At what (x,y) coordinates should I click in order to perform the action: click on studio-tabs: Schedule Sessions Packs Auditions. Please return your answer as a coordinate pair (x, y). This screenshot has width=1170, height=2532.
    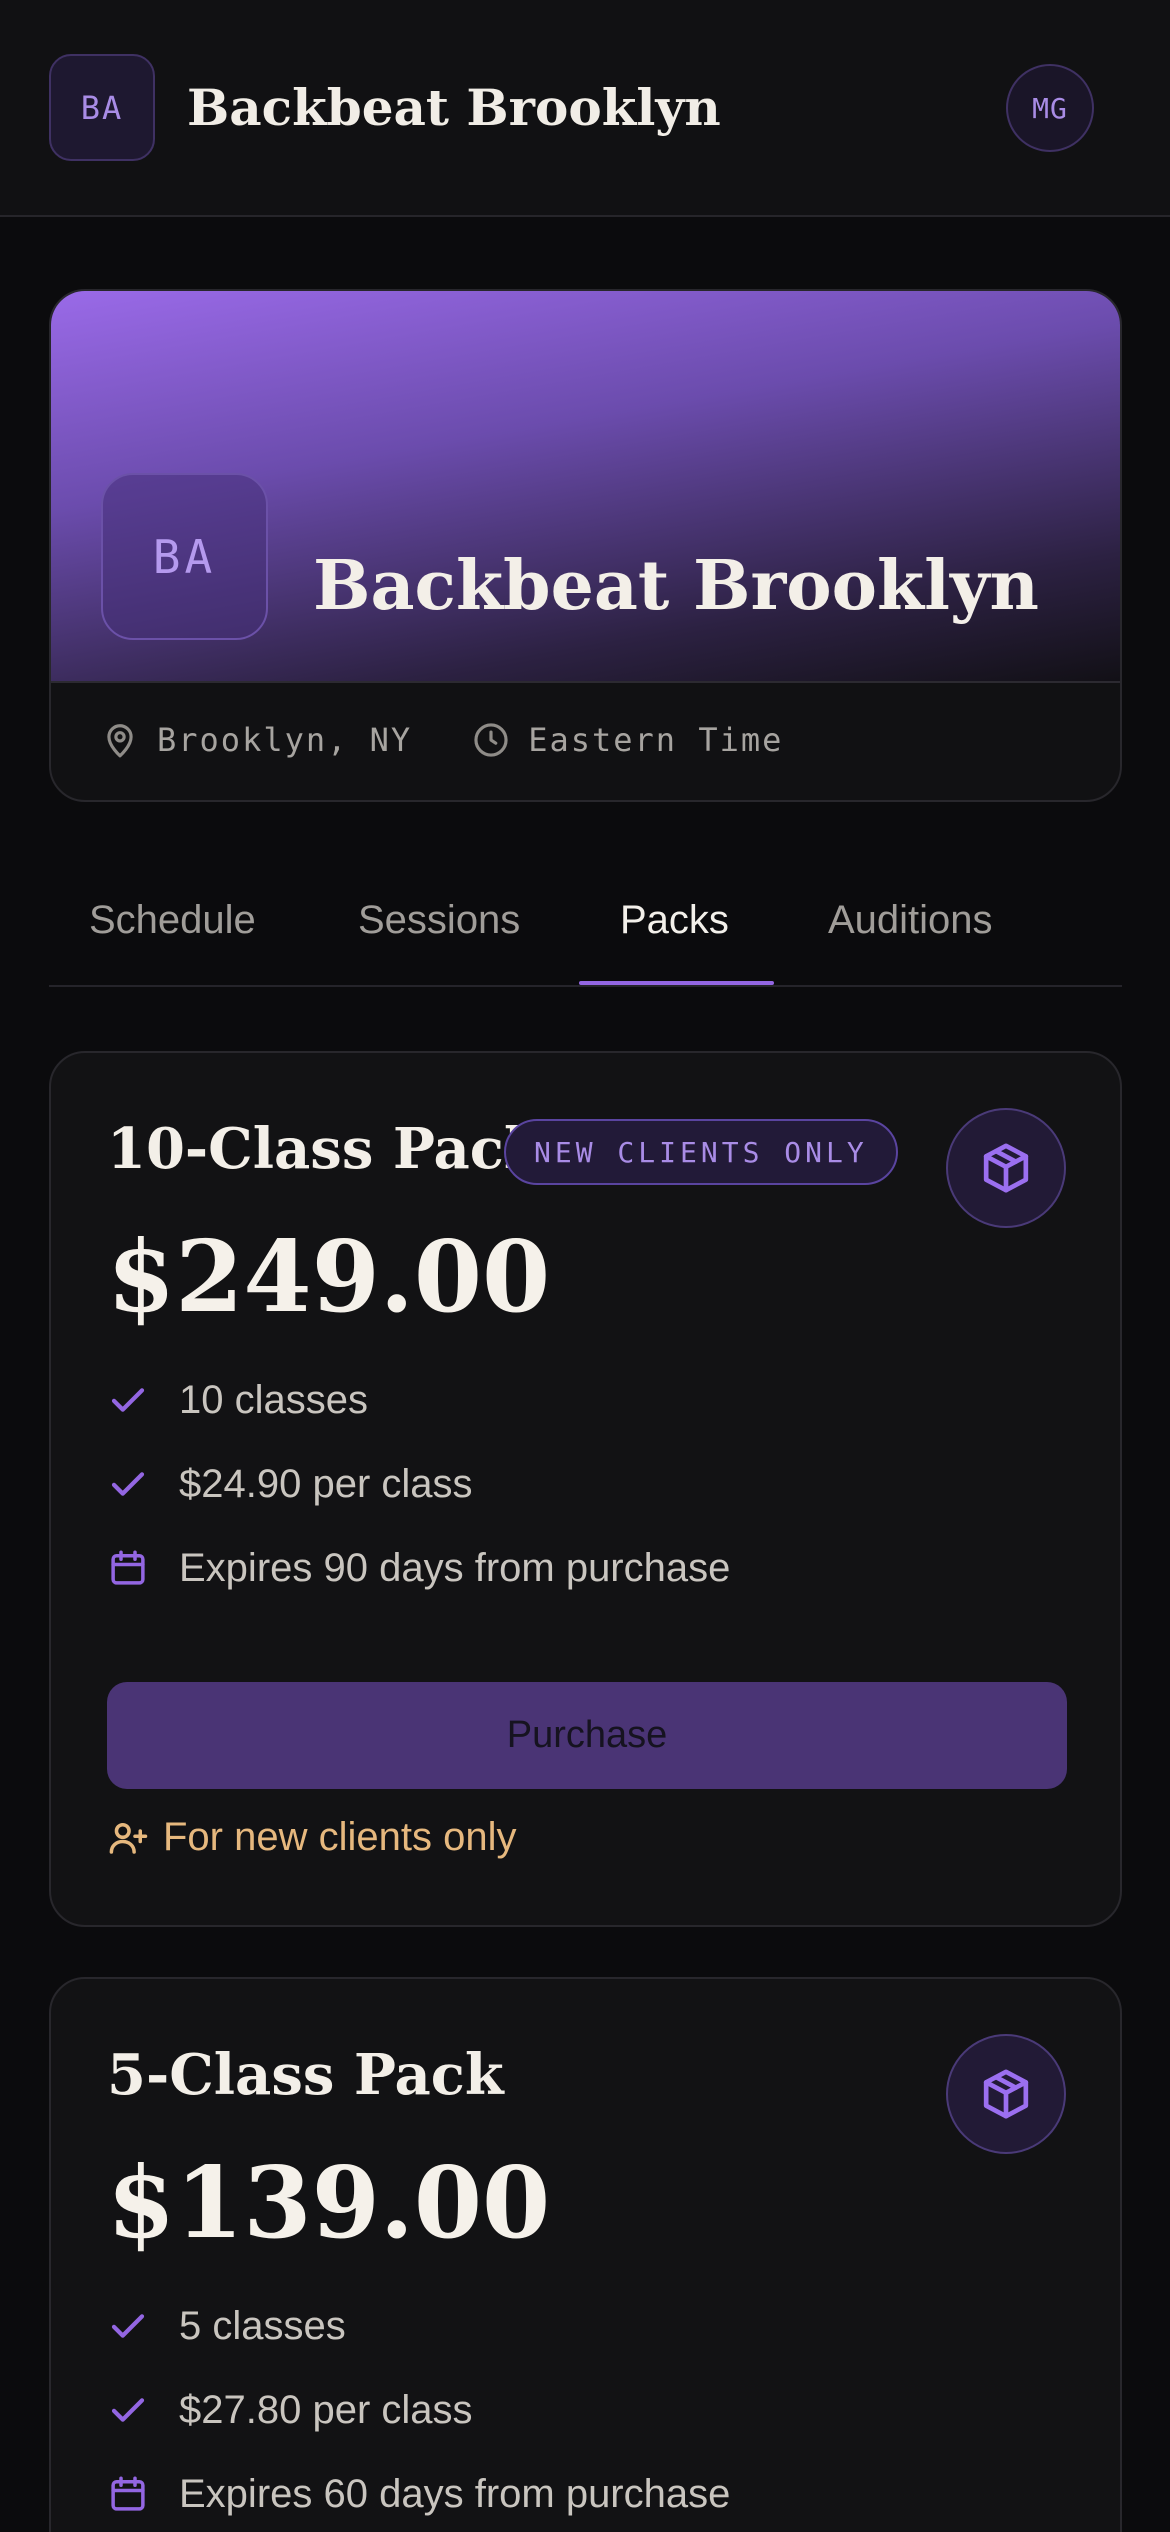
    Looking at the image, I should click on (585, 933).